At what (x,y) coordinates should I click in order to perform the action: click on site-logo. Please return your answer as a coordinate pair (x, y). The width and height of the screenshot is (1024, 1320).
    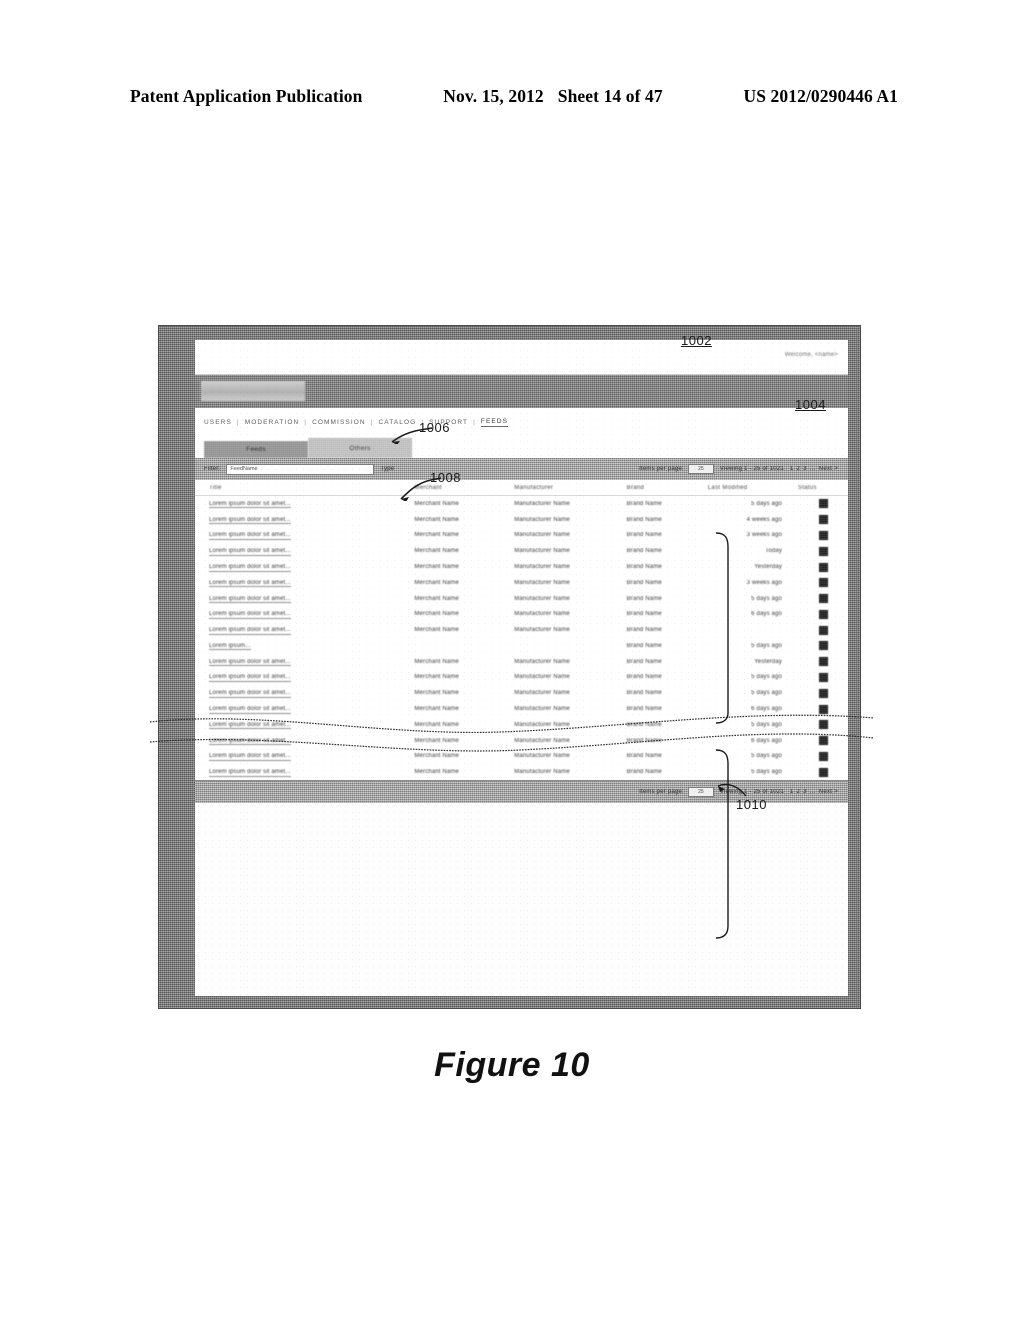
    Looking at the image, I should click on (253, 391).